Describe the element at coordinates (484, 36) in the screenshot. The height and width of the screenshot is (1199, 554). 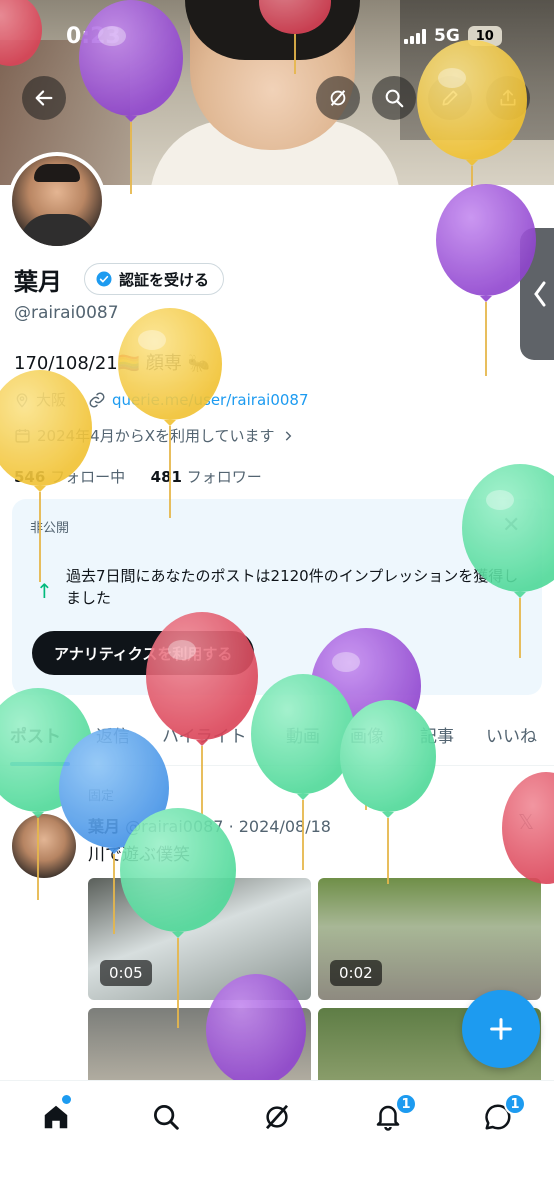
I see `battery-icon: 10` at that location.